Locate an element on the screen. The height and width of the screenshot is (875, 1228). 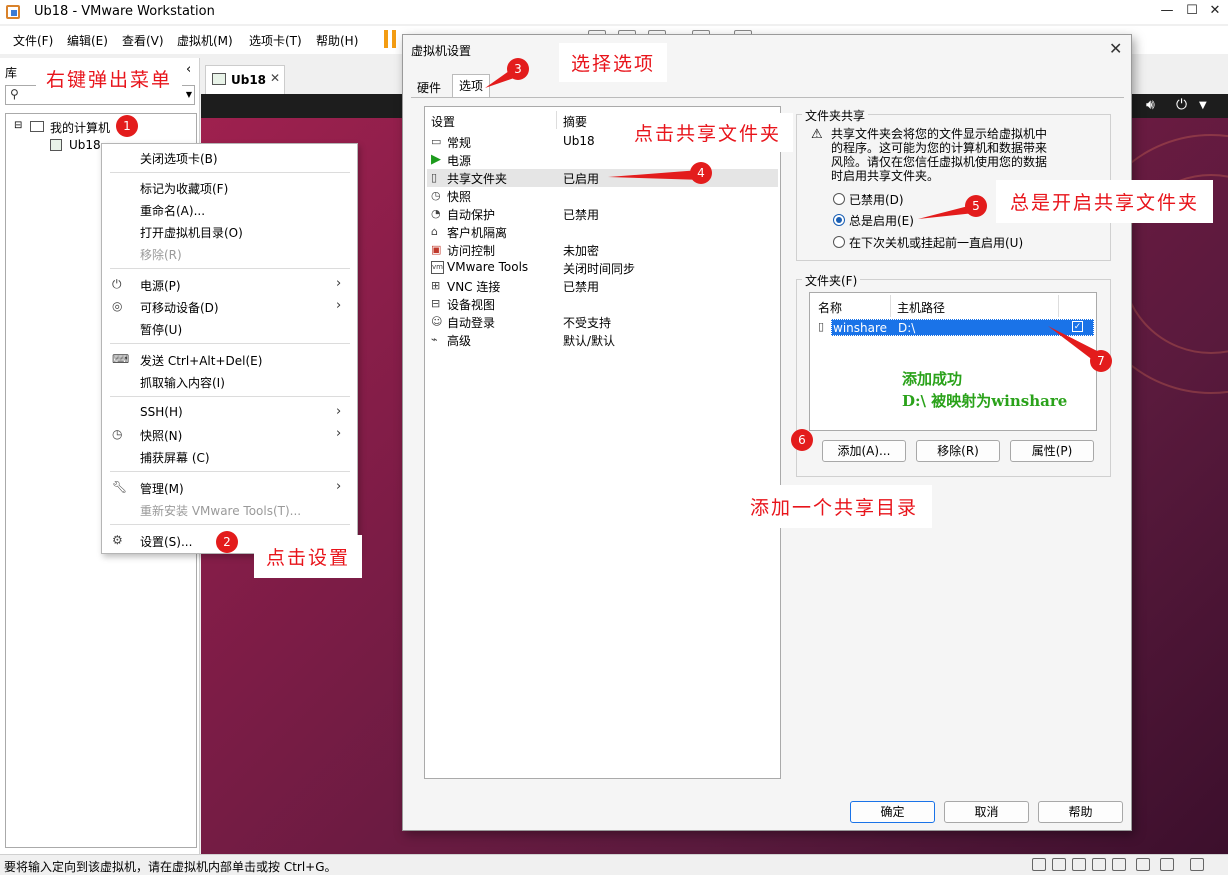
annotation-select-options: 选择选项 is located at coordinates (613, 62).